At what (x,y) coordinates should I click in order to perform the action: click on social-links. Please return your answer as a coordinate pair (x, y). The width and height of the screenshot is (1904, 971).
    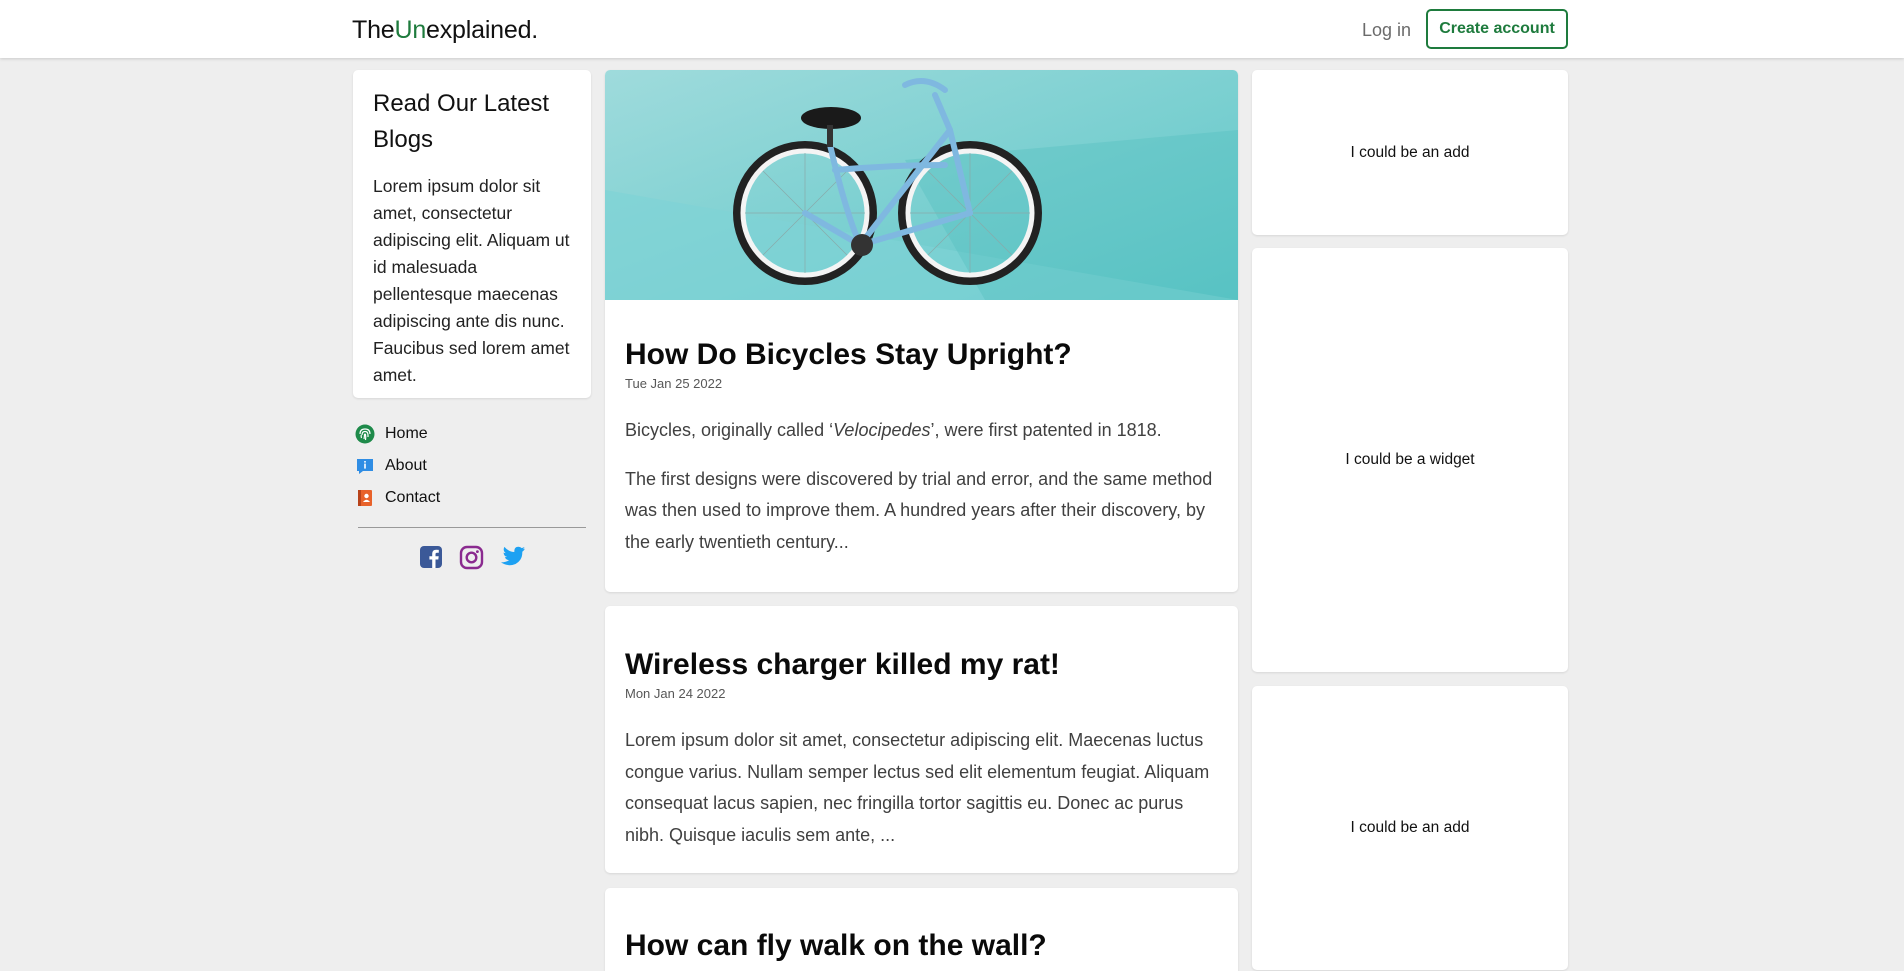
    Looking at the image, I should click on (471, 557).